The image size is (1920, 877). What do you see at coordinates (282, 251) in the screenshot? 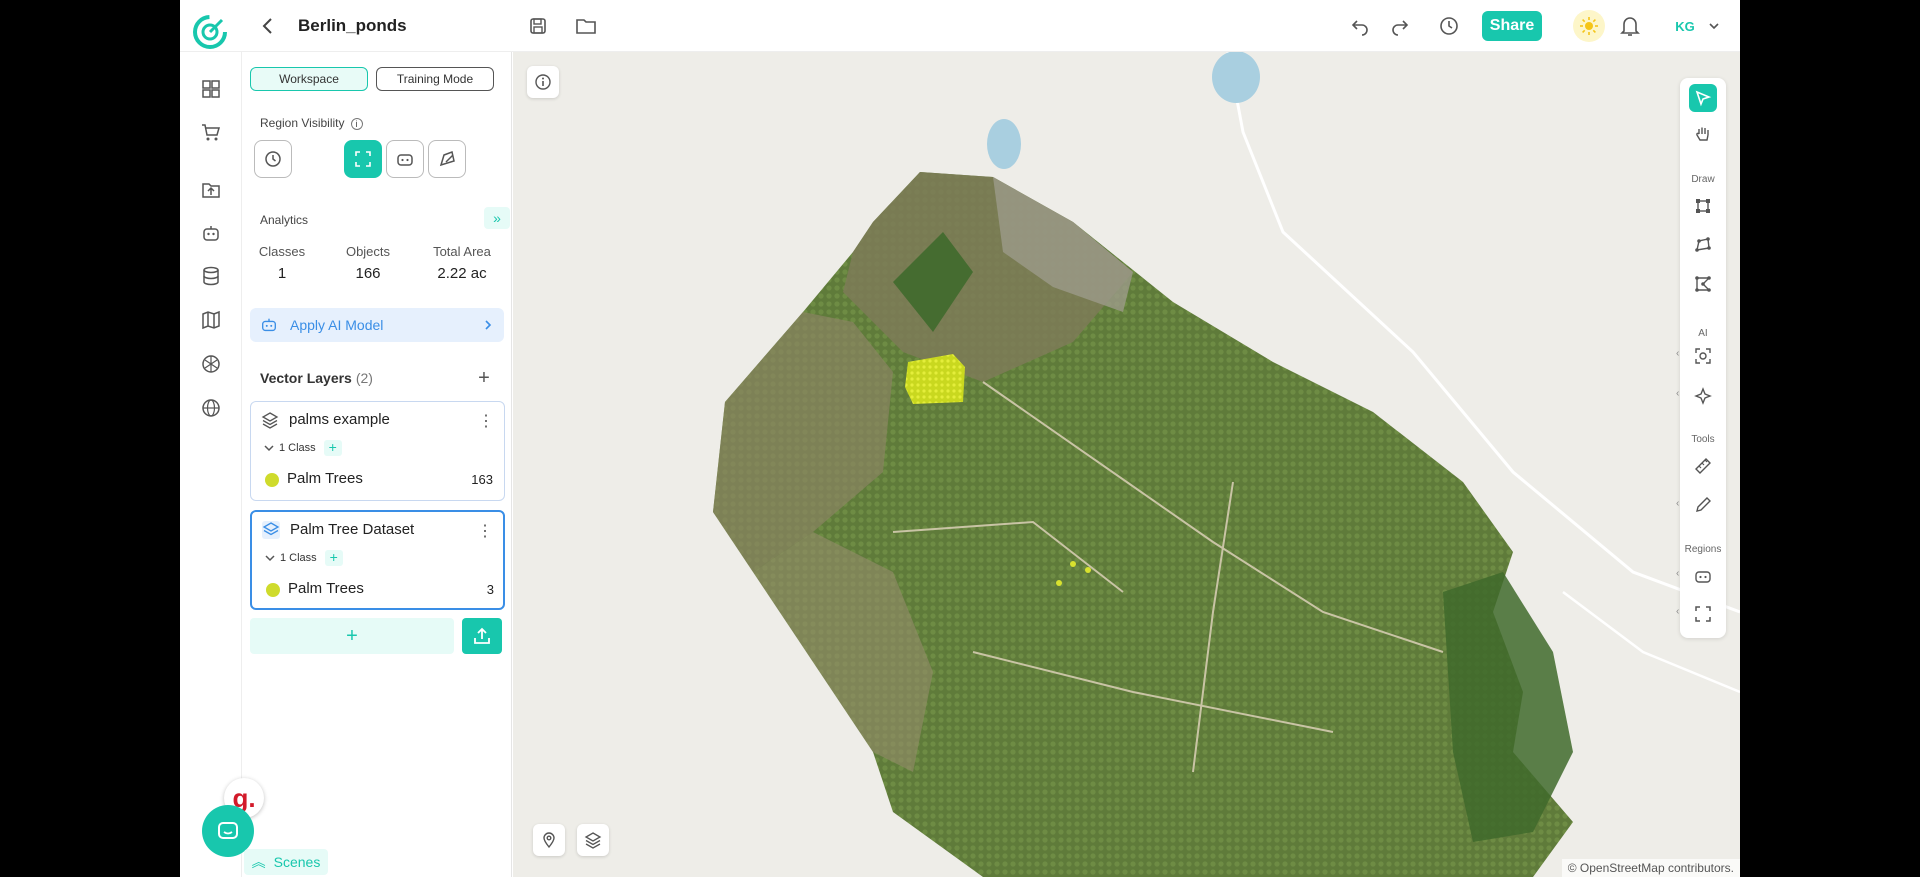
I see `stat-label: Classes` at bounding box center [282, 251].